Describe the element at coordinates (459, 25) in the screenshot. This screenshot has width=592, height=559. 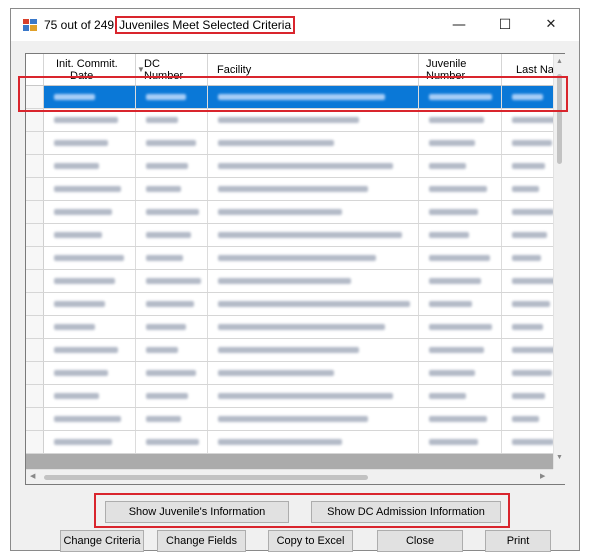
I see `minimize-button: —` at that location.